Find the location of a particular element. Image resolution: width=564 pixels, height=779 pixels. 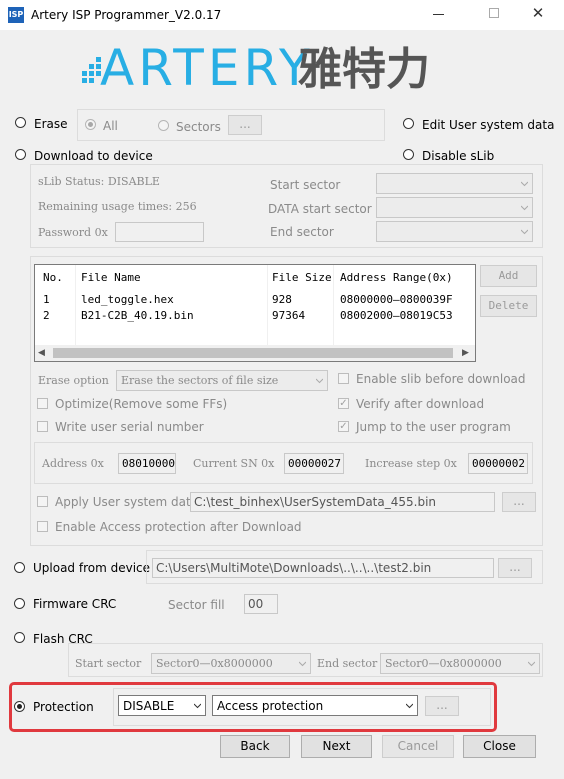

disable-slib-radio is located at coordinates (408, 154).